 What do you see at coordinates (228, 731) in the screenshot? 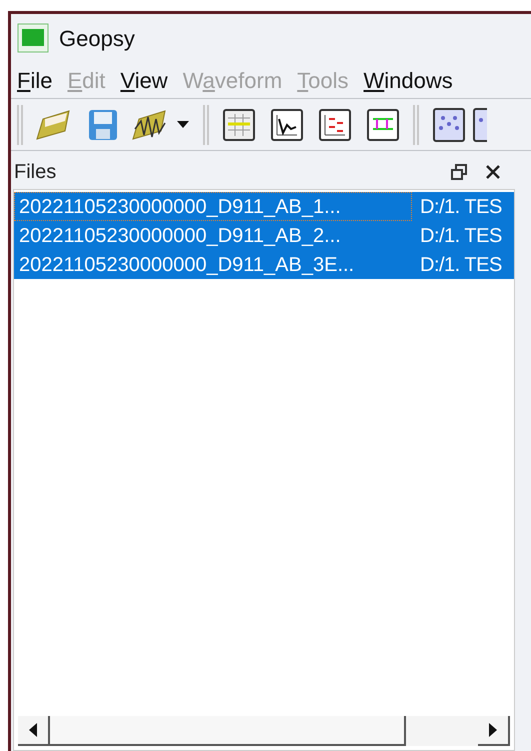
I see `scrollbar-thumb` at bounding box center [228, 731].